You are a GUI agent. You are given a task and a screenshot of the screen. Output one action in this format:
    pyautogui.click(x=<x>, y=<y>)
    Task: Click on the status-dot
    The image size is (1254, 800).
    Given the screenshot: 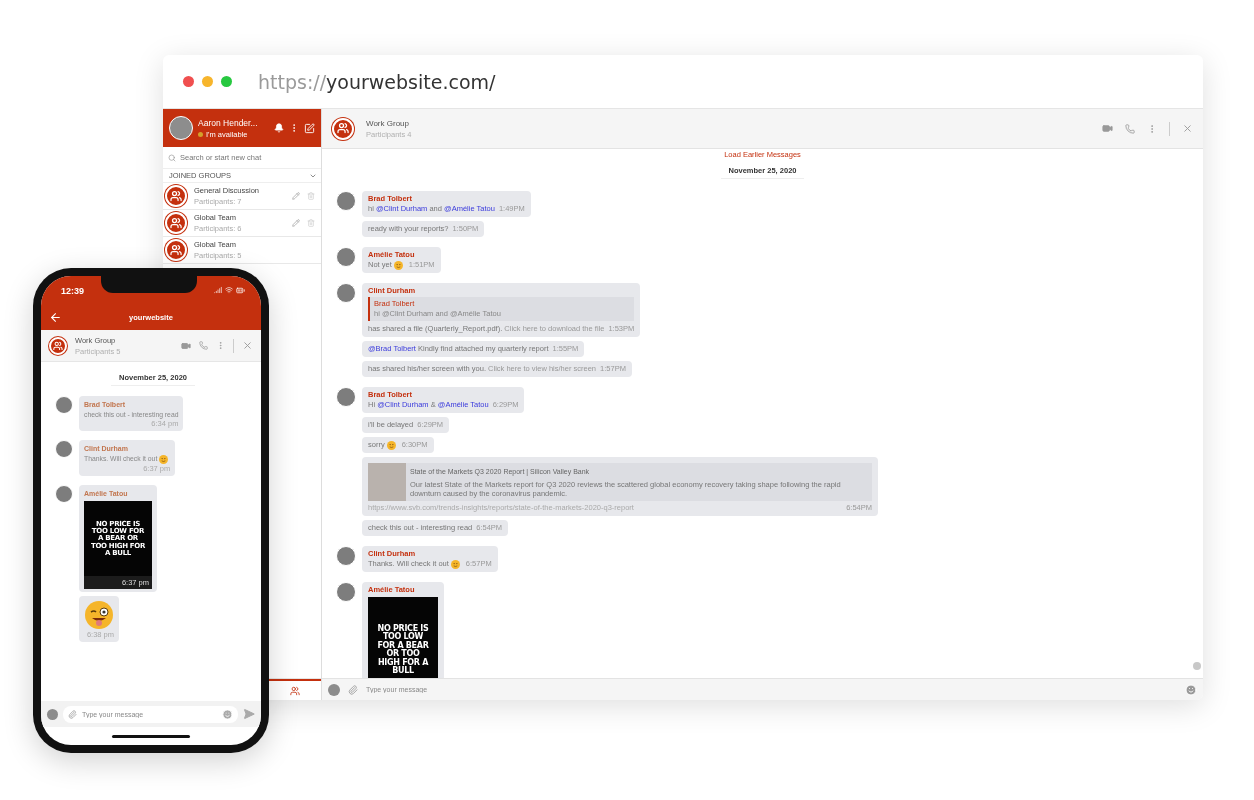 What is the action you would take?
    pyautogui.click(x=200, y=134)
    